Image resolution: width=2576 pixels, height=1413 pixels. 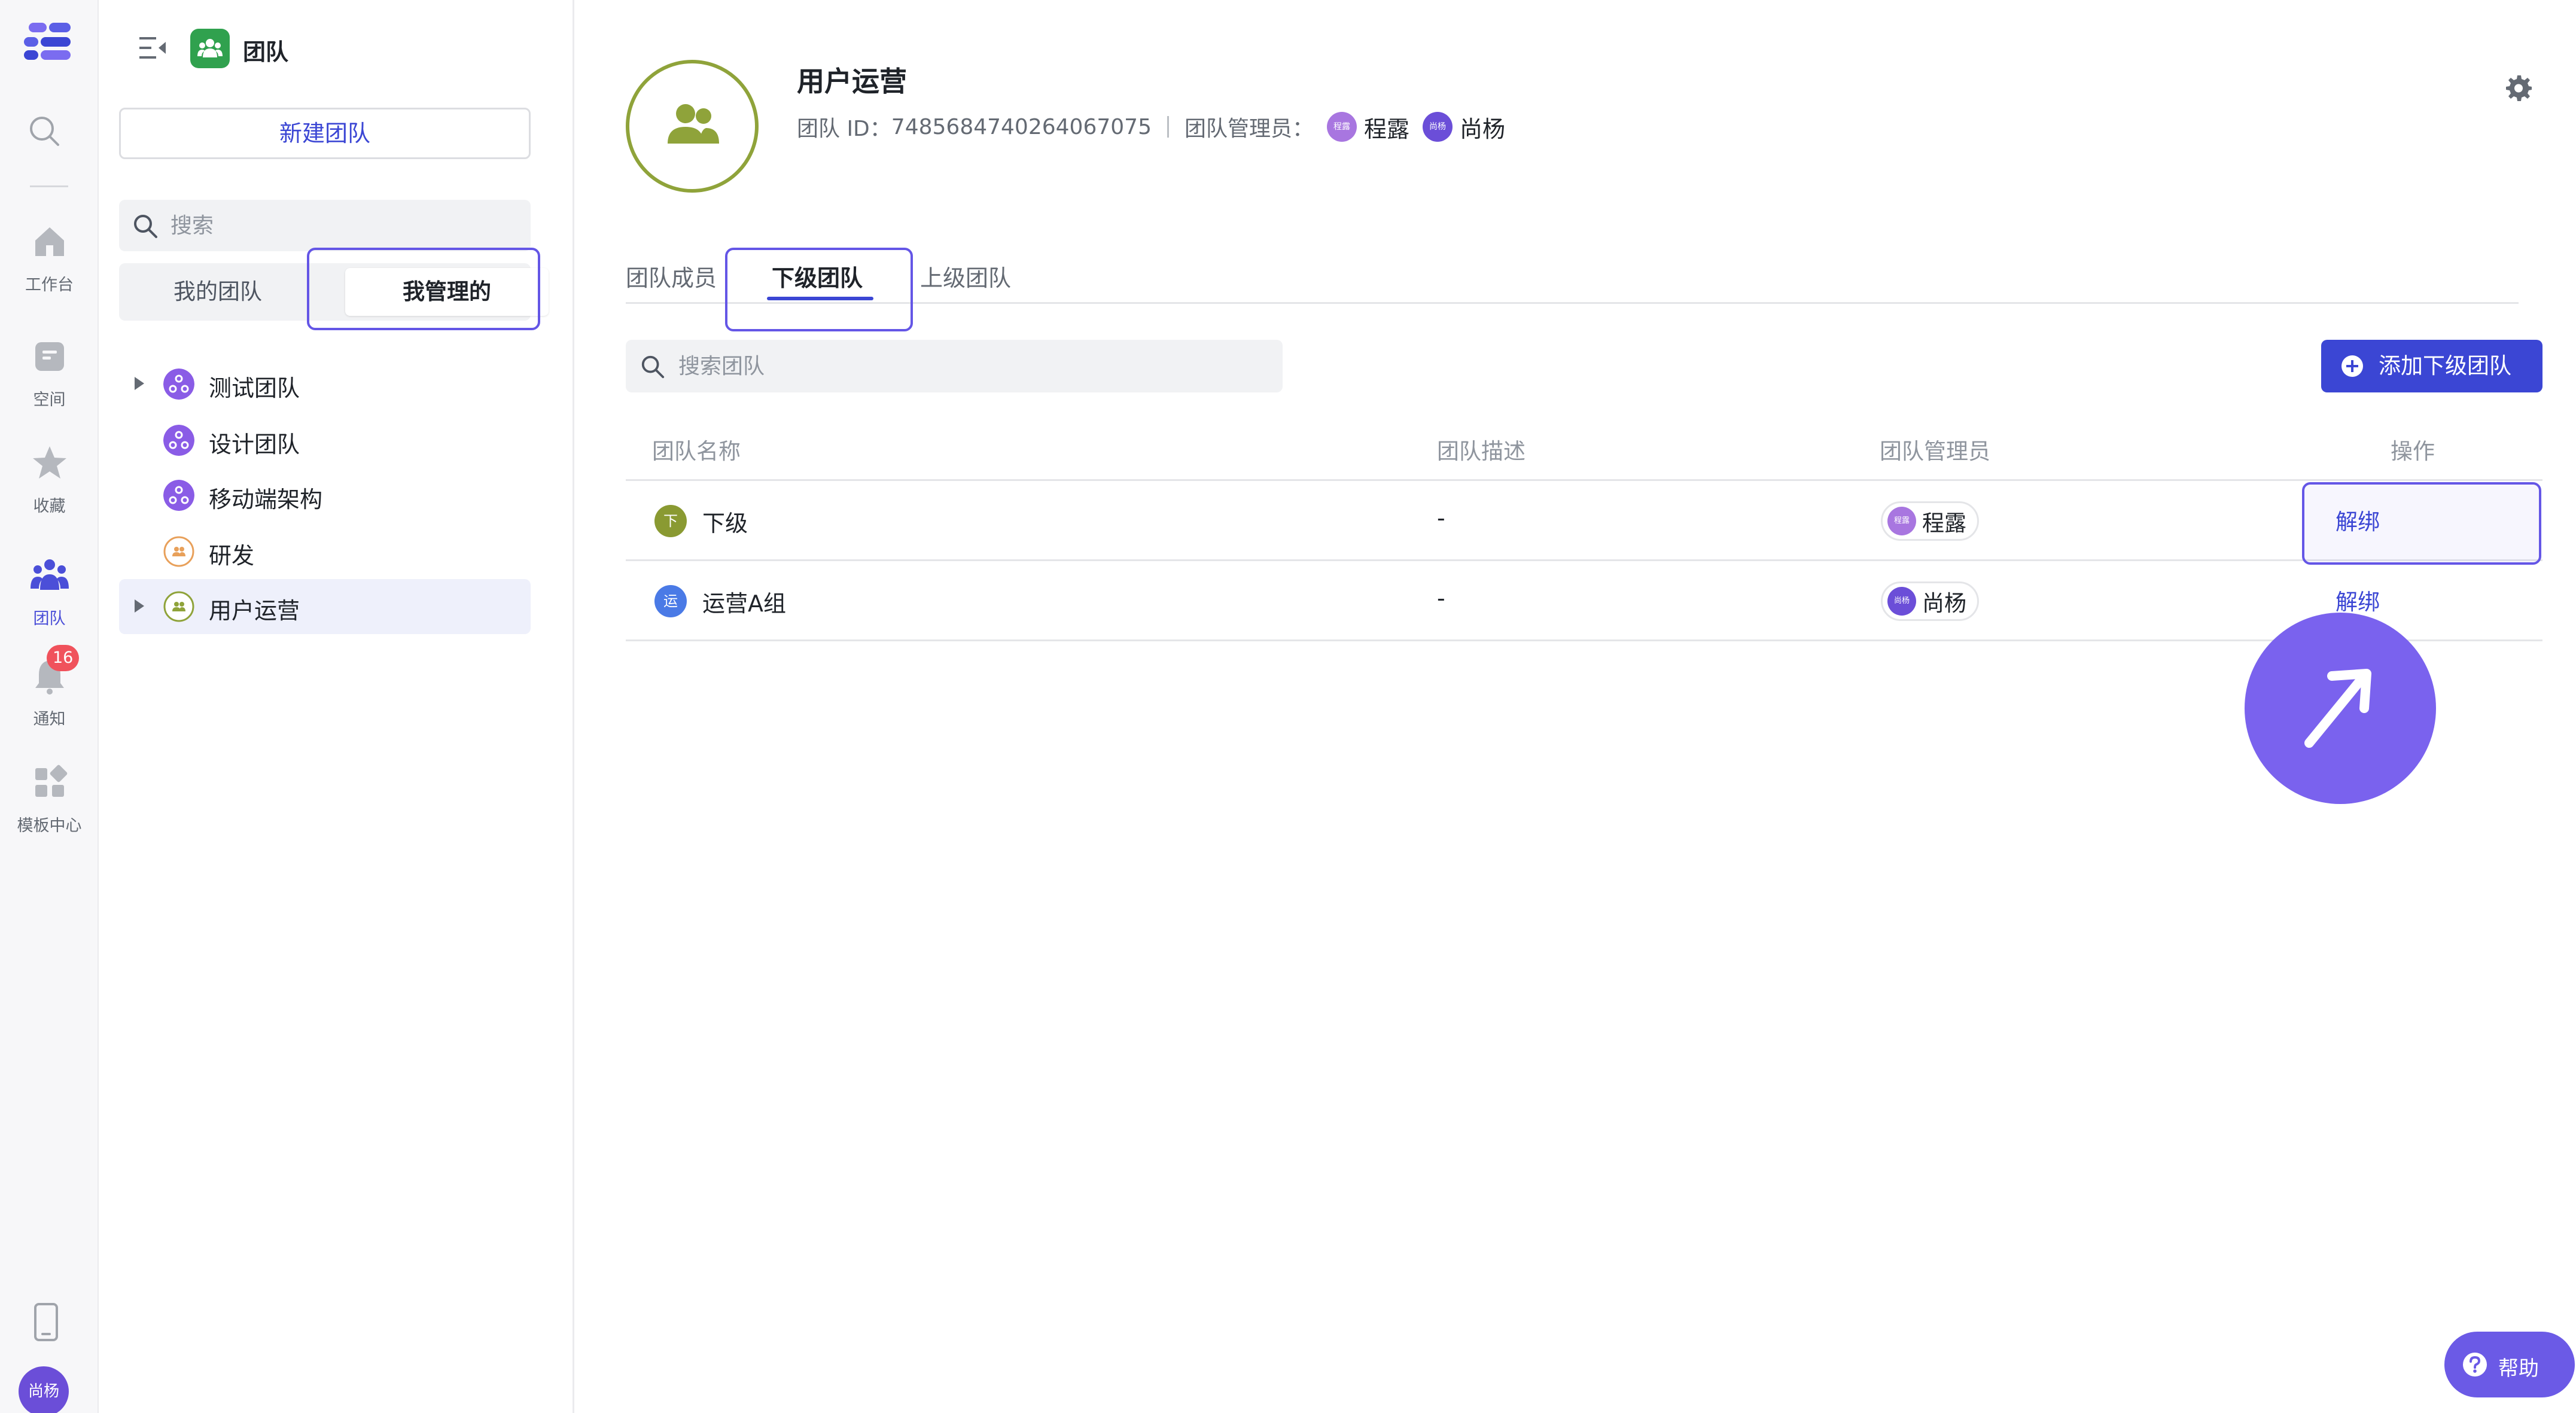 What do you see at coordinates (217, 292) in the screenshot?
I see `segment-my-teams: 我的团队` at bounding box center [217, 292].